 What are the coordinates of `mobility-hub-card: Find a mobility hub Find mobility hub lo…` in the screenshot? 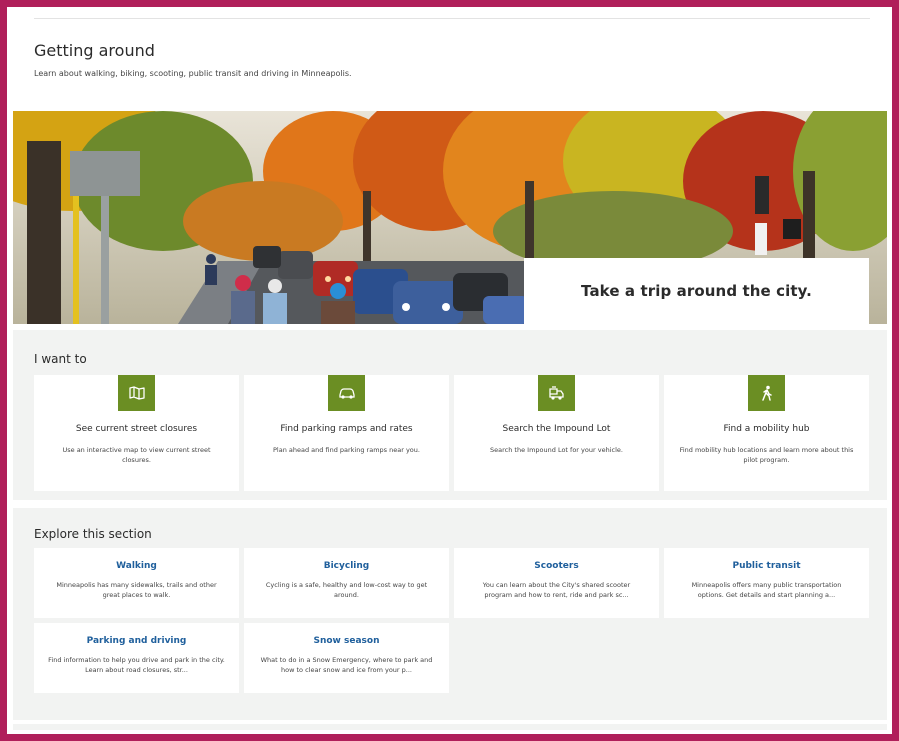 It's located at (766, 433).